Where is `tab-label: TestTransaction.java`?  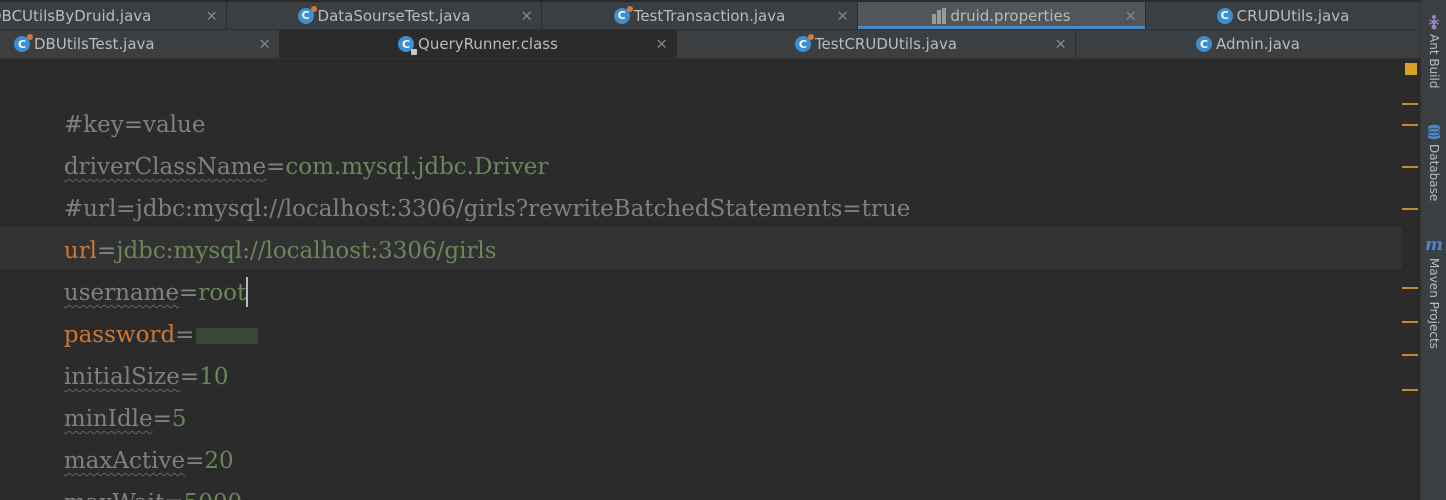 tab-label: TestTransaction.java is located at coordinates (709, 15).